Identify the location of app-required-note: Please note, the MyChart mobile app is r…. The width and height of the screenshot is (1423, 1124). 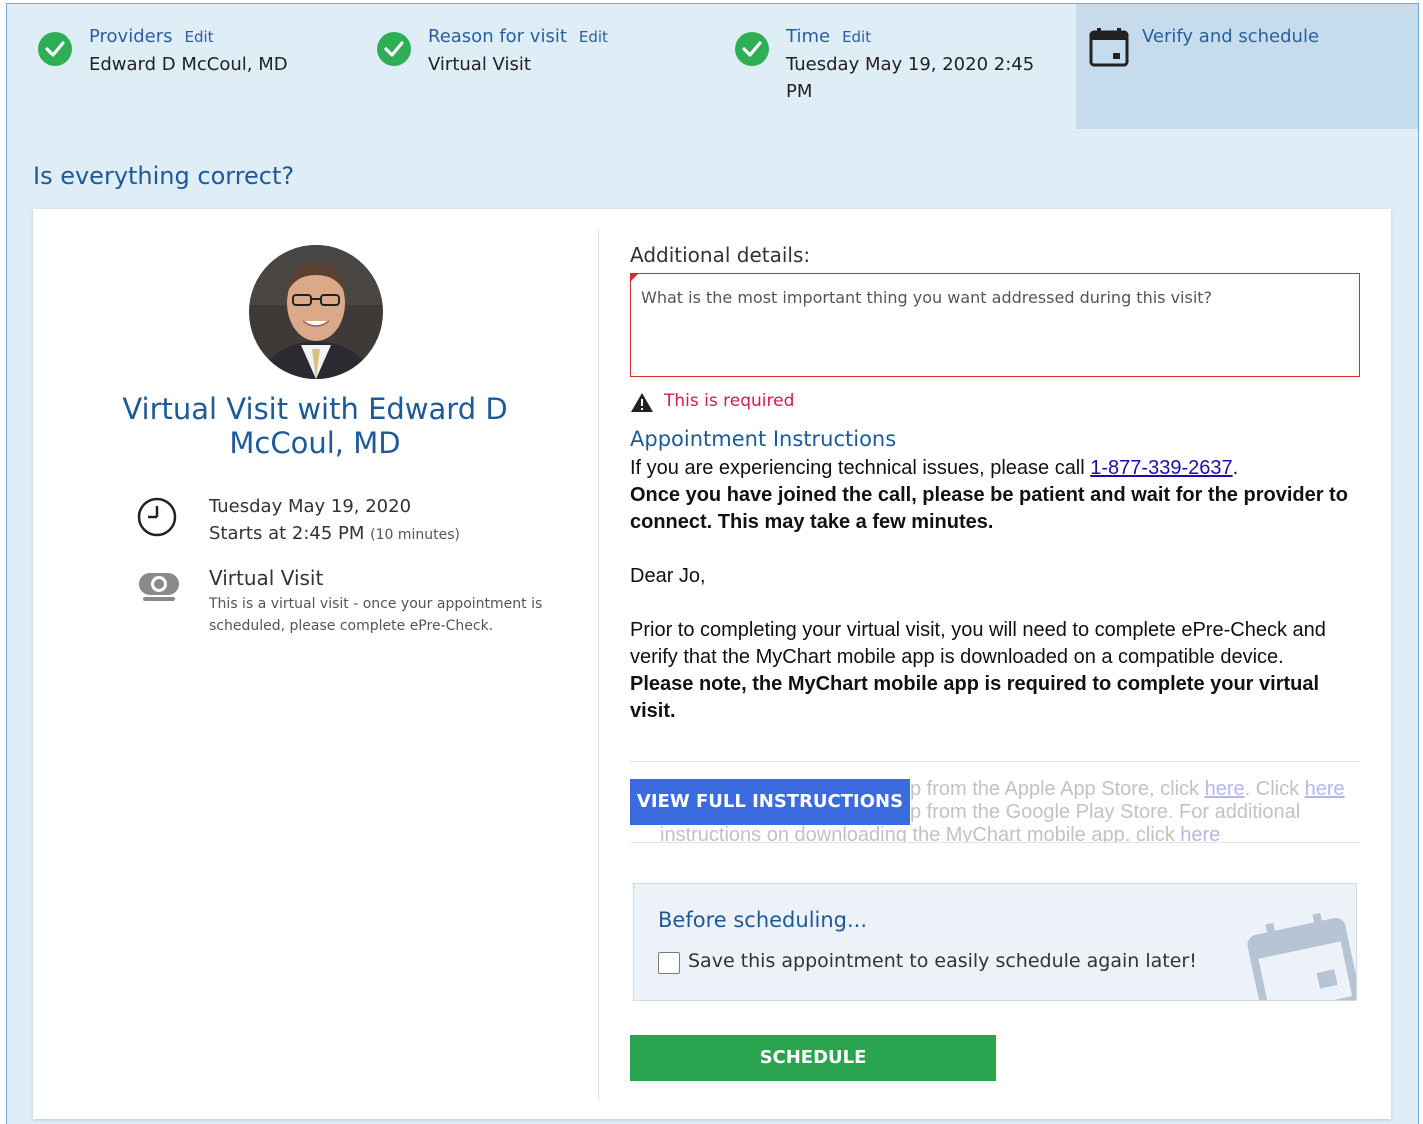
(975, 697).